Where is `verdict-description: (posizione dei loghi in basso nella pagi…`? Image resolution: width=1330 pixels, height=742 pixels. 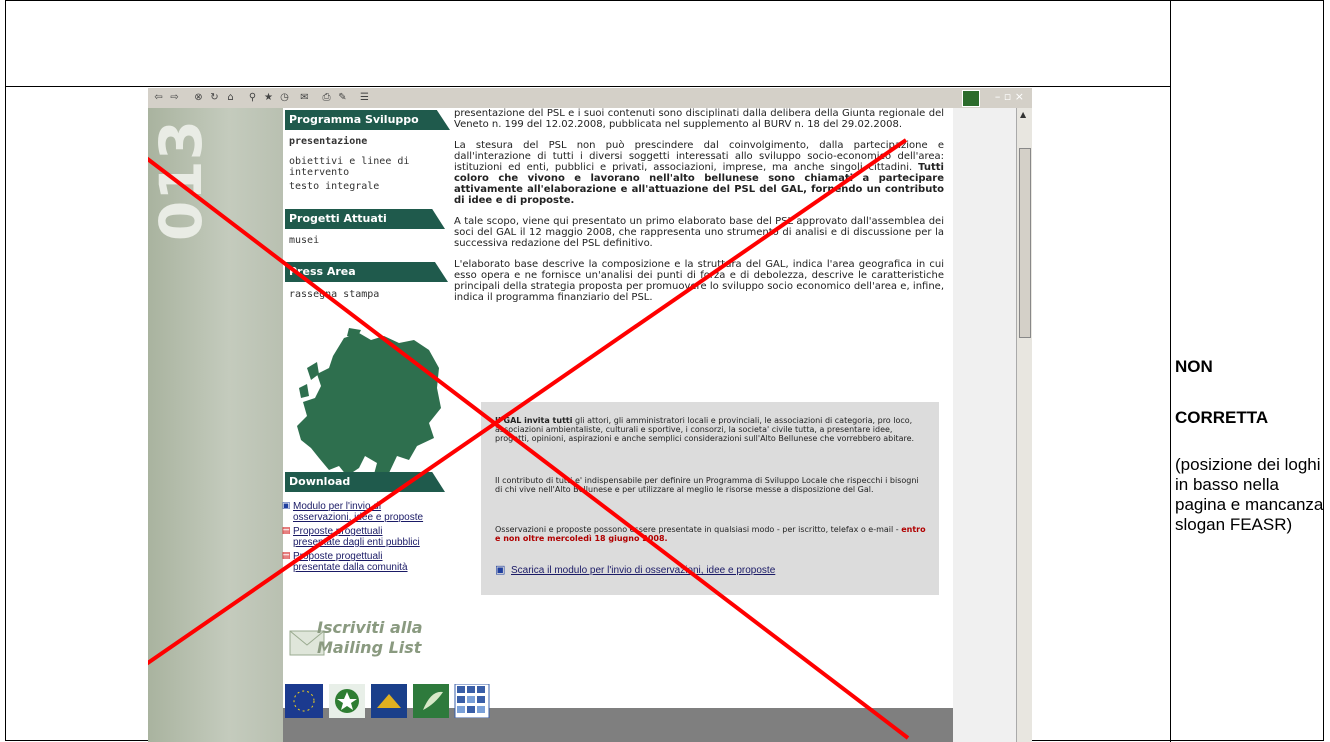
verdict-description: (posizione dei loghi in basso nella pagi… is located at coordinates (1249, 494).